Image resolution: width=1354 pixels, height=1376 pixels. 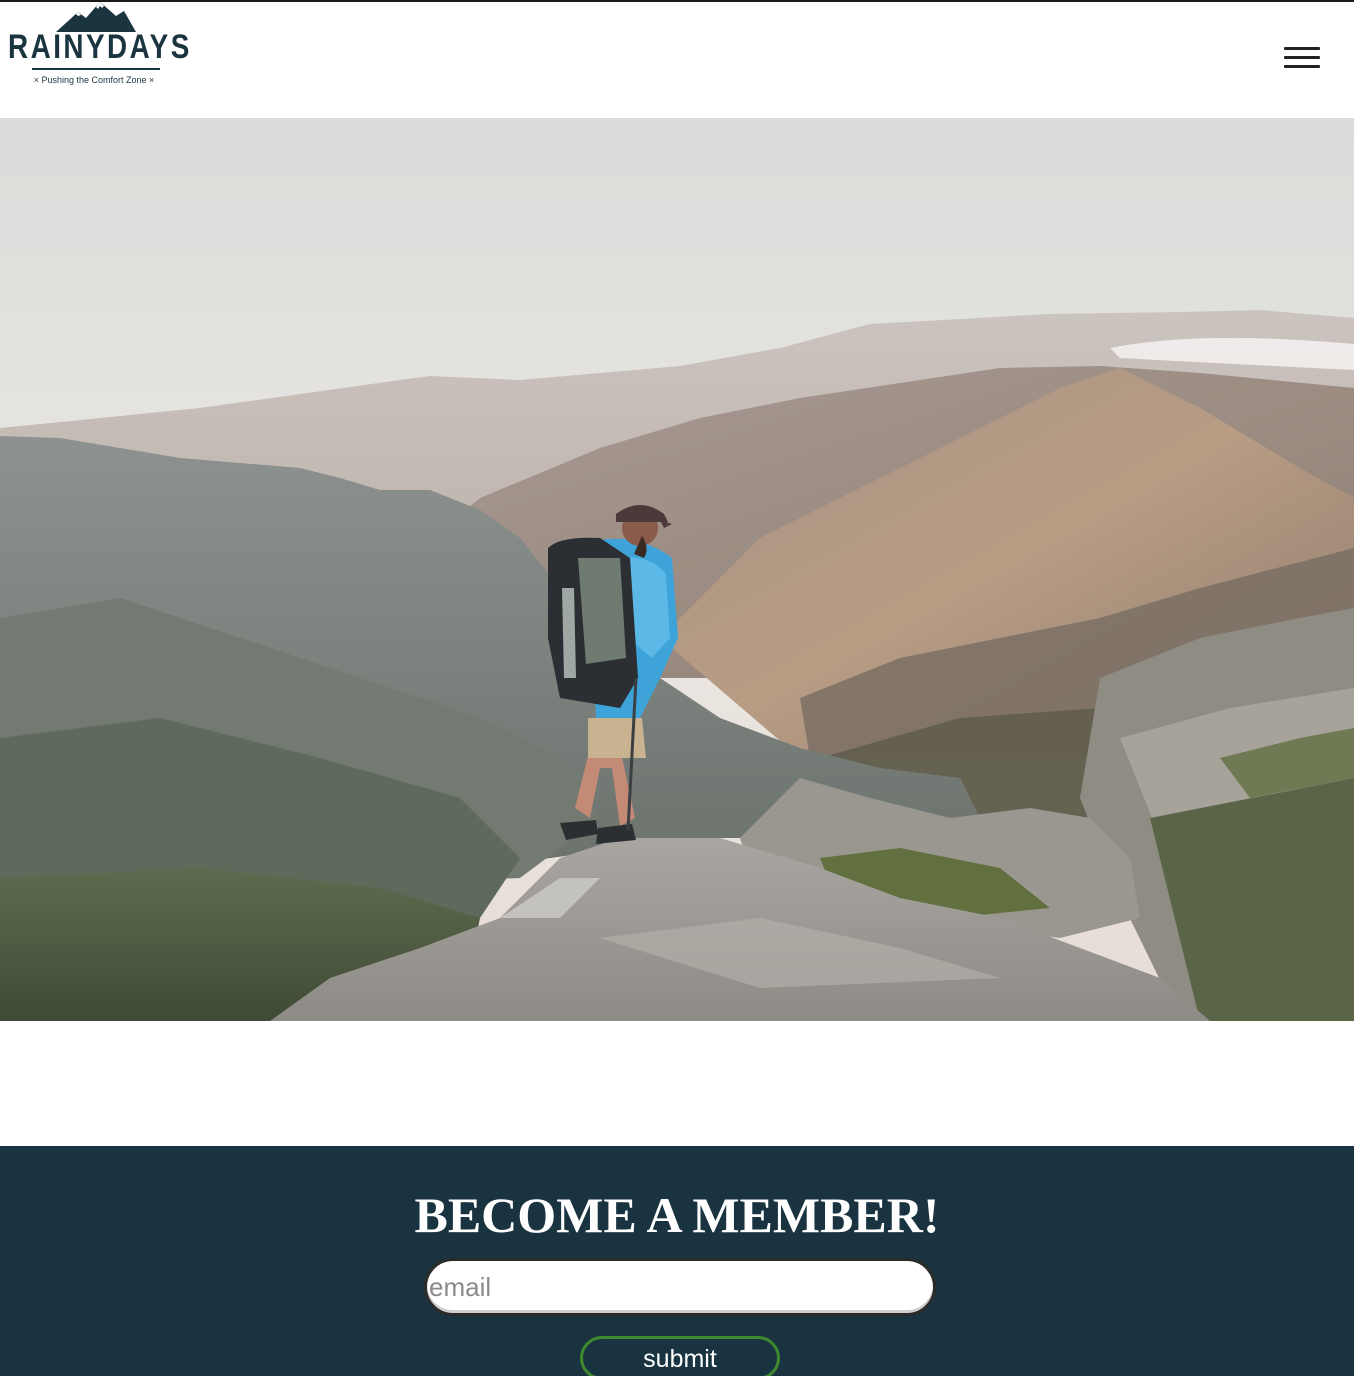 I want to click on submit-button: submit, so click(x=680, y=1356).